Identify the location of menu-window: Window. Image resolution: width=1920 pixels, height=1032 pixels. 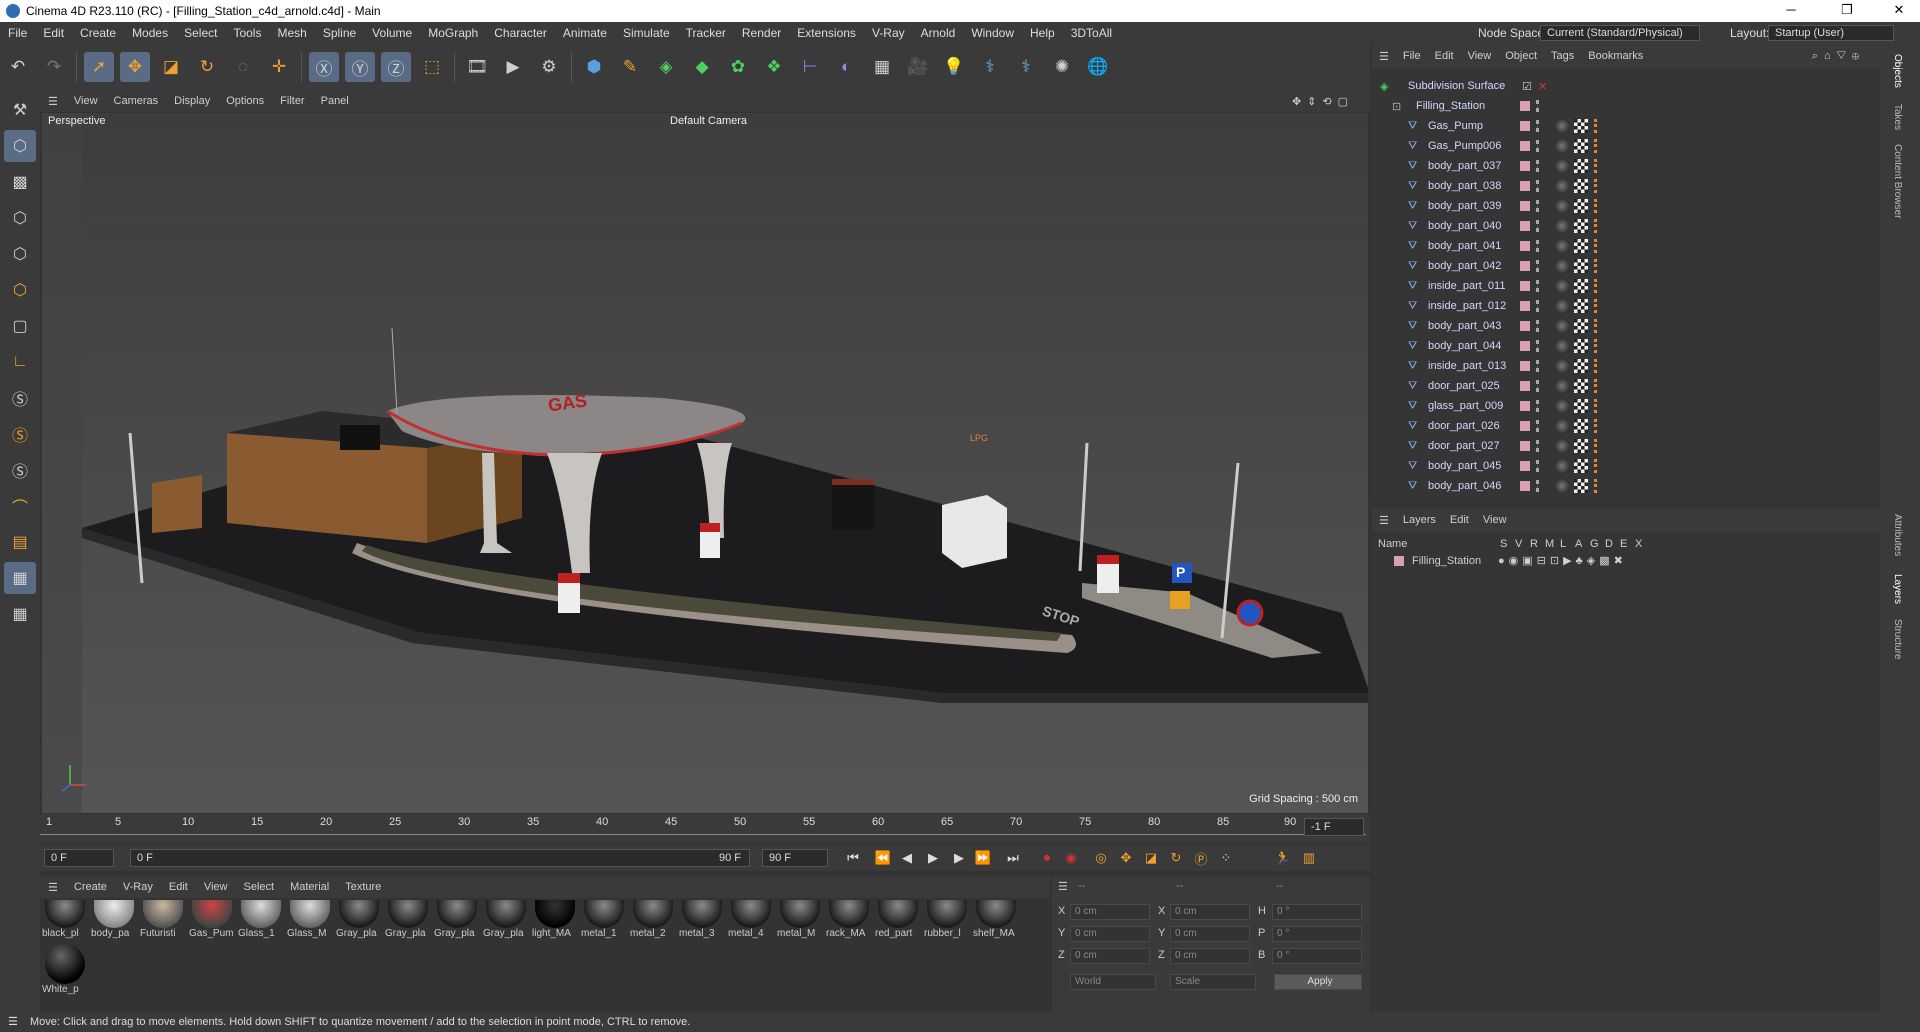
(992, 33).